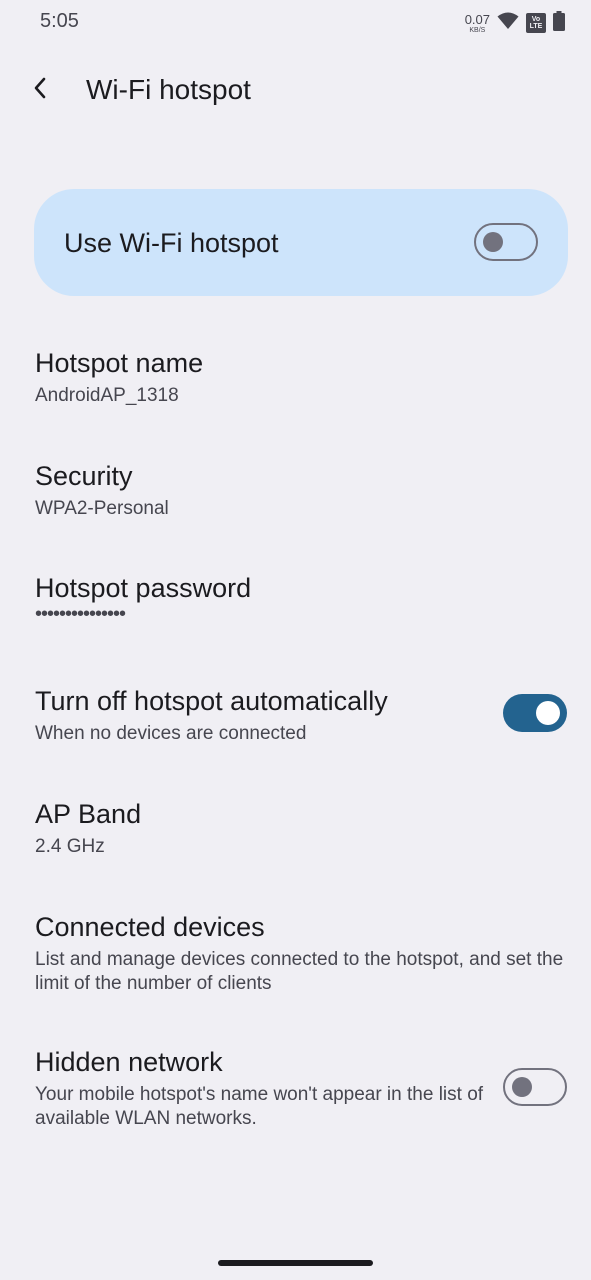 The height and width of the screenshot is (1280, 591). What do you see at coordinates (150, 927) in the screenshot?
I see `connected-devices-title: Connected devices` at bounding box center [150, 927].